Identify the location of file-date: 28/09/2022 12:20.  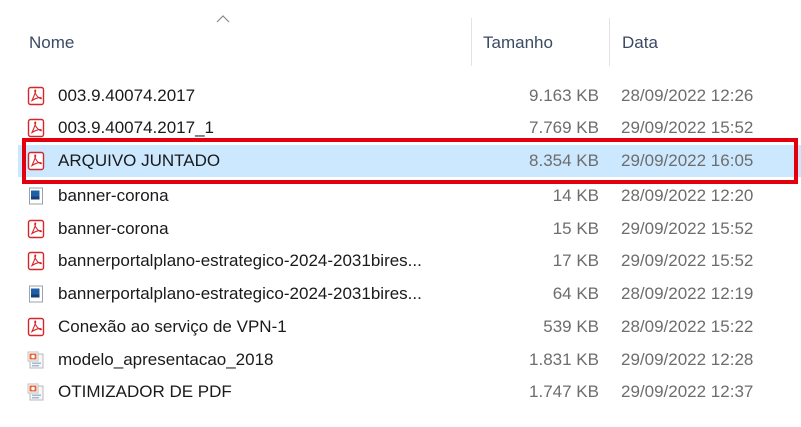
(687, 195).